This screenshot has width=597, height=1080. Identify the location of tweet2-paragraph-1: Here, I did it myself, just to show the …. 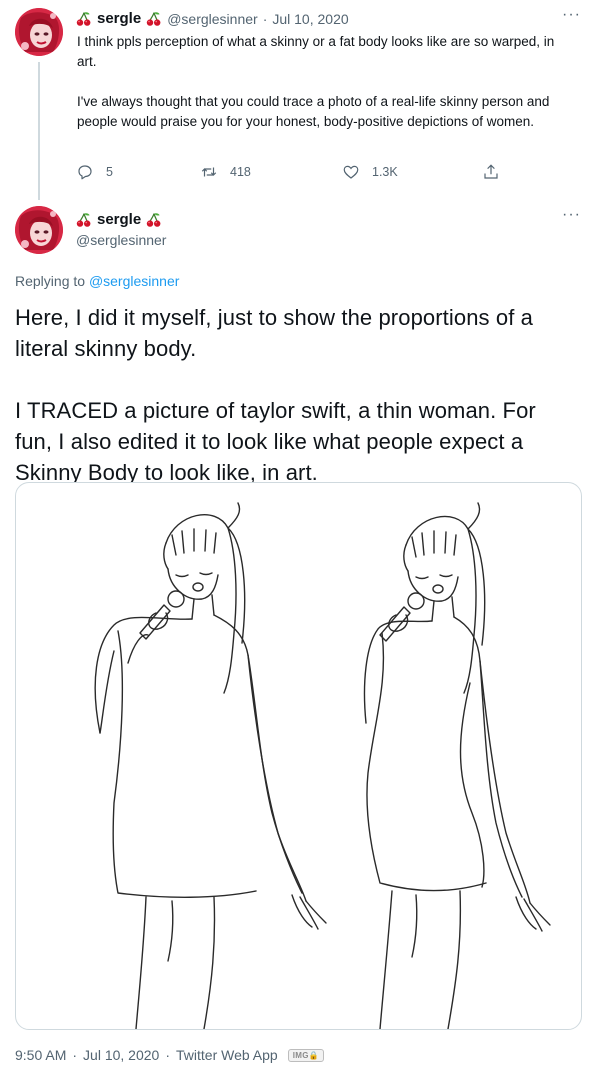
(274, 333).